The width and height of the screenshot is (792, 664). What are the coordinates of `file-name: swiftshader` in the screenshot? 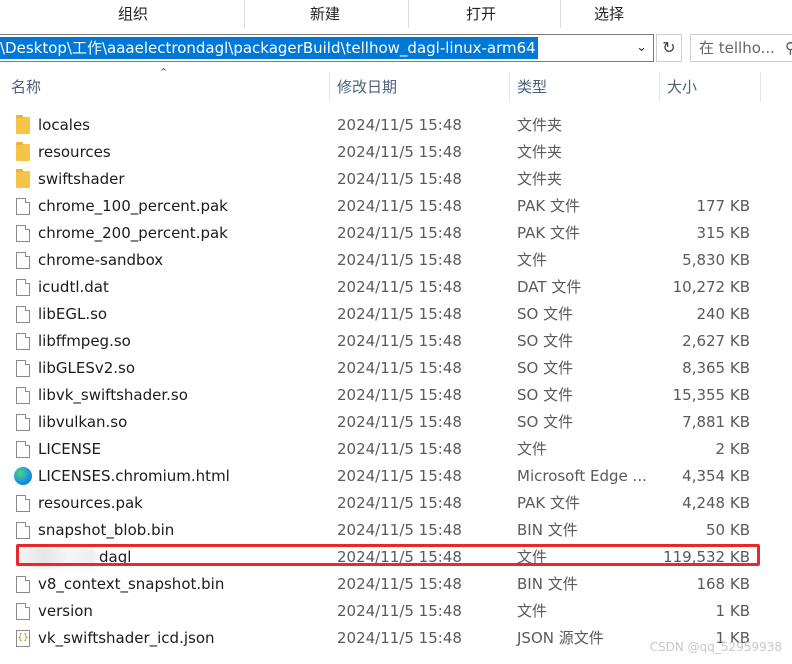 It's located at (81, 179).